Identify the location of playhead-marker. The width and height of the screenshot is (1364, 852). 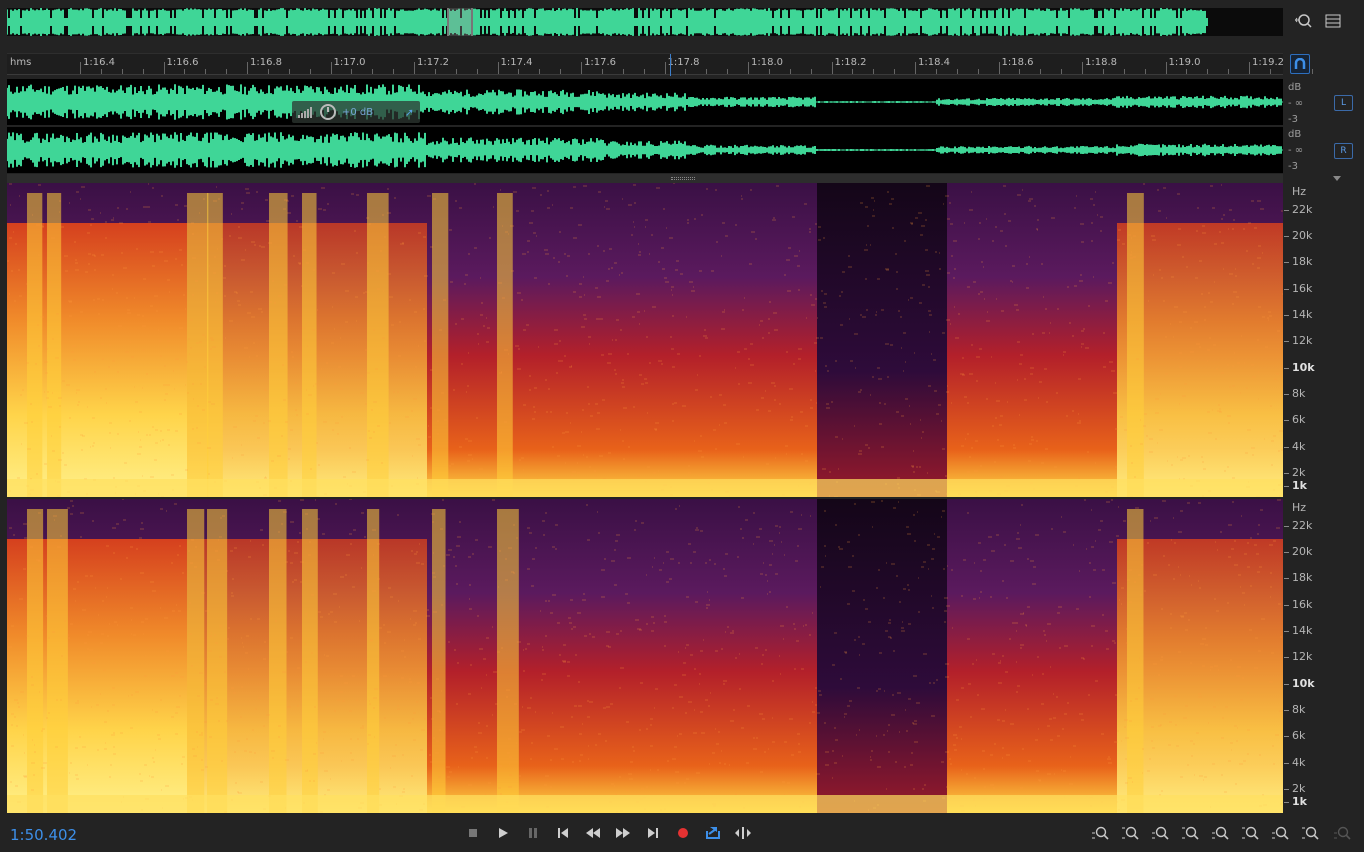
(670, 65).